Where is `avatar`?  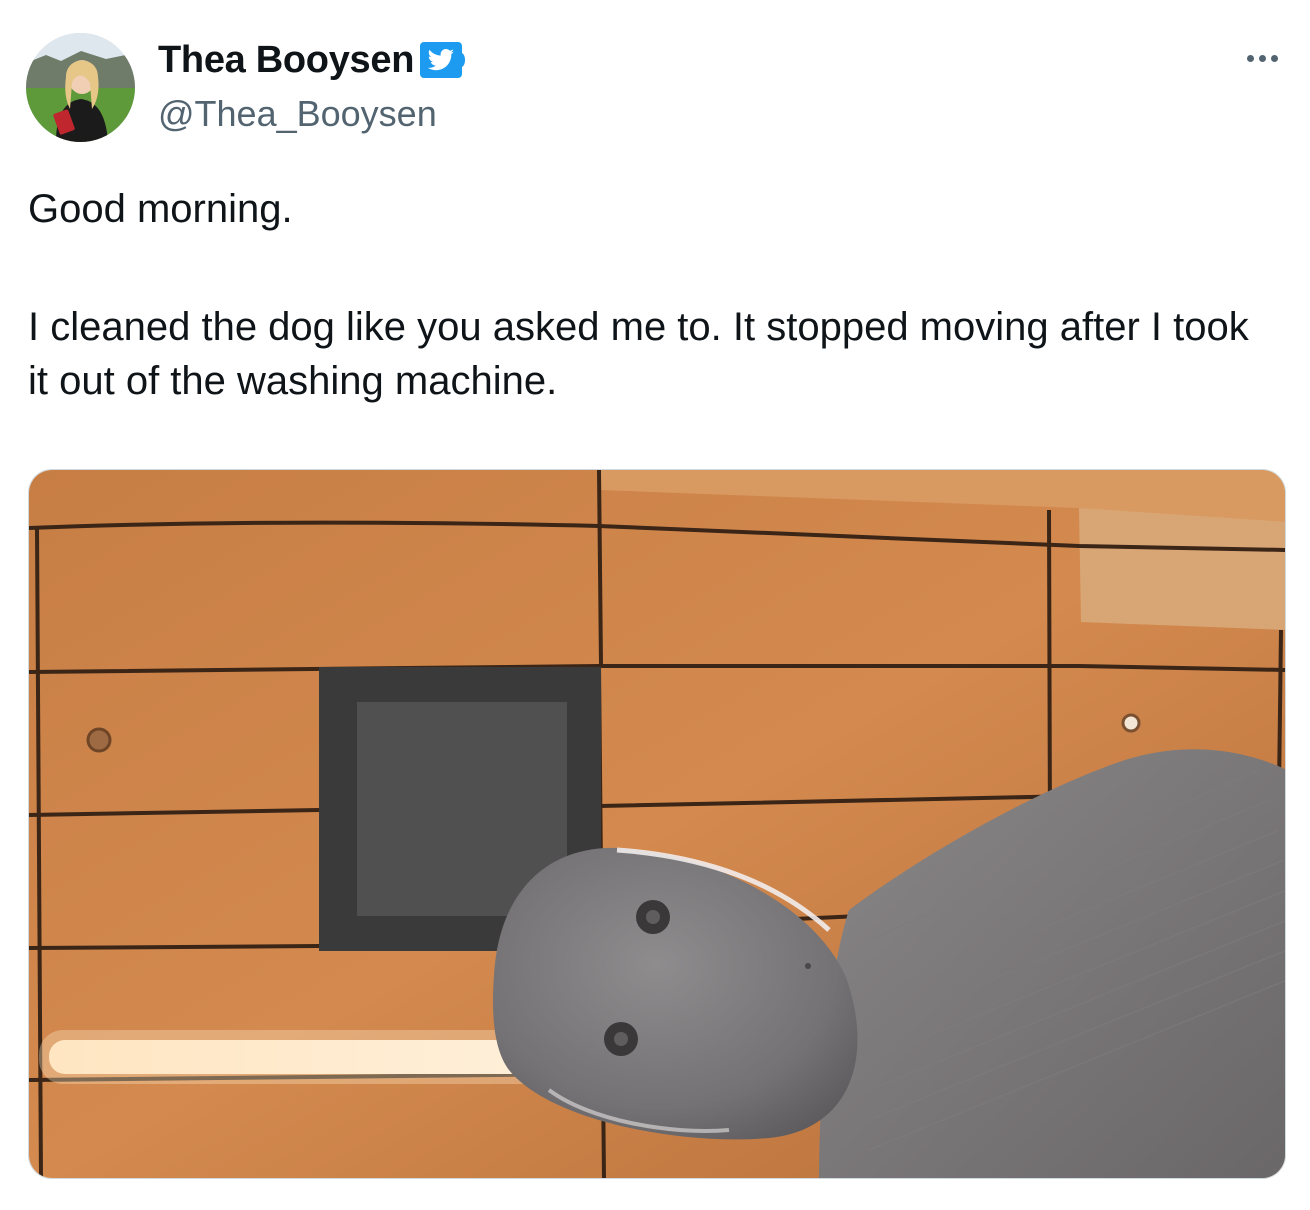 avatar is located at coordinates (80, 87).